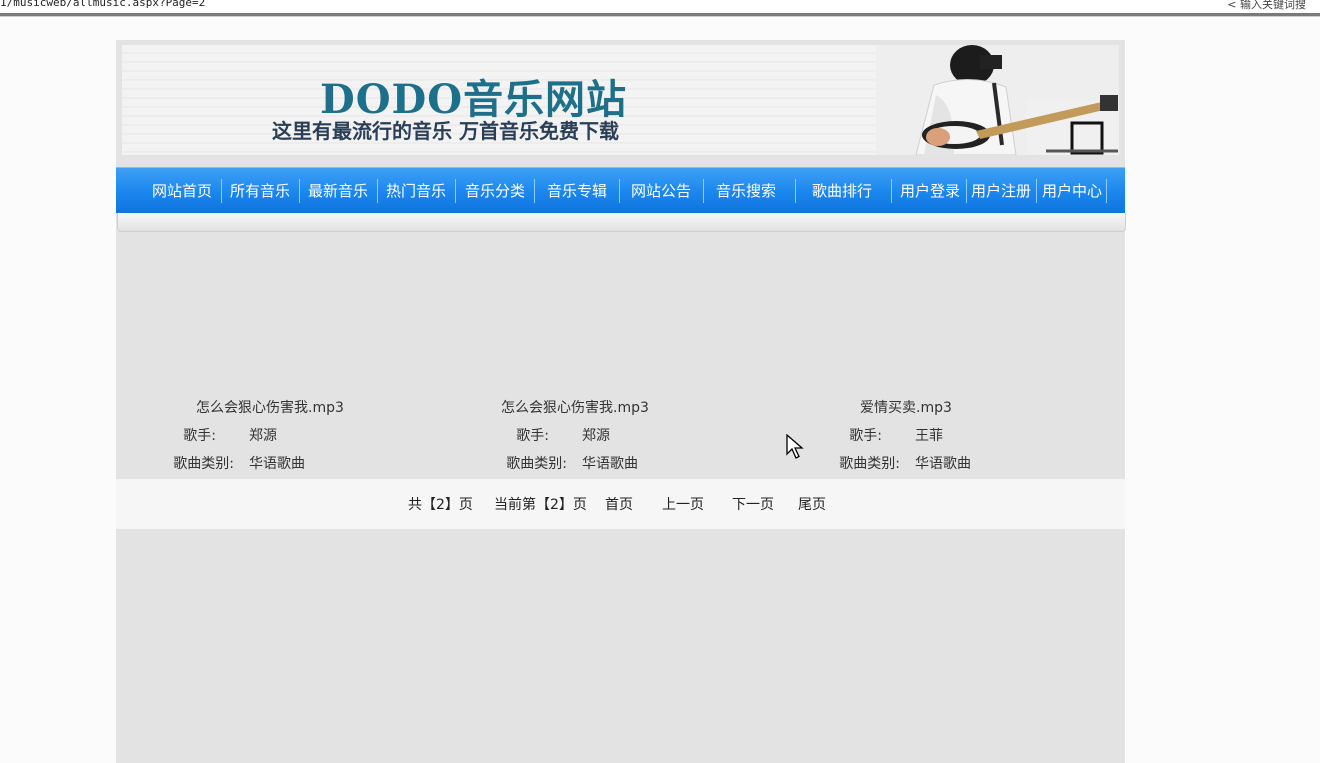 This screenshot has width=1320, height=763. What do you see at coordinates (1072, 191) in the screenshot?
I see `nav-user-center: 用户中心` at bounding box center [1072, 191].